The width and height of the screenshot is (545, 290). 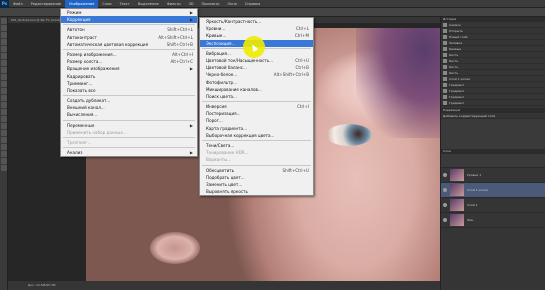 What do you see at coordinates (4, 4) in the screenshot?
I see `photoshop-logo: Ps` at bounding box center [4, 4].